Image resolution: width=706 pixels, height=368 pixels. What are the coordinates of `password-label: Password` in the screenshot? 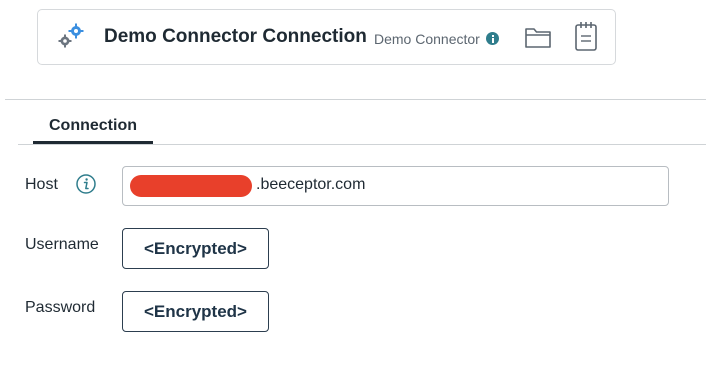 It's located at (60, 307).